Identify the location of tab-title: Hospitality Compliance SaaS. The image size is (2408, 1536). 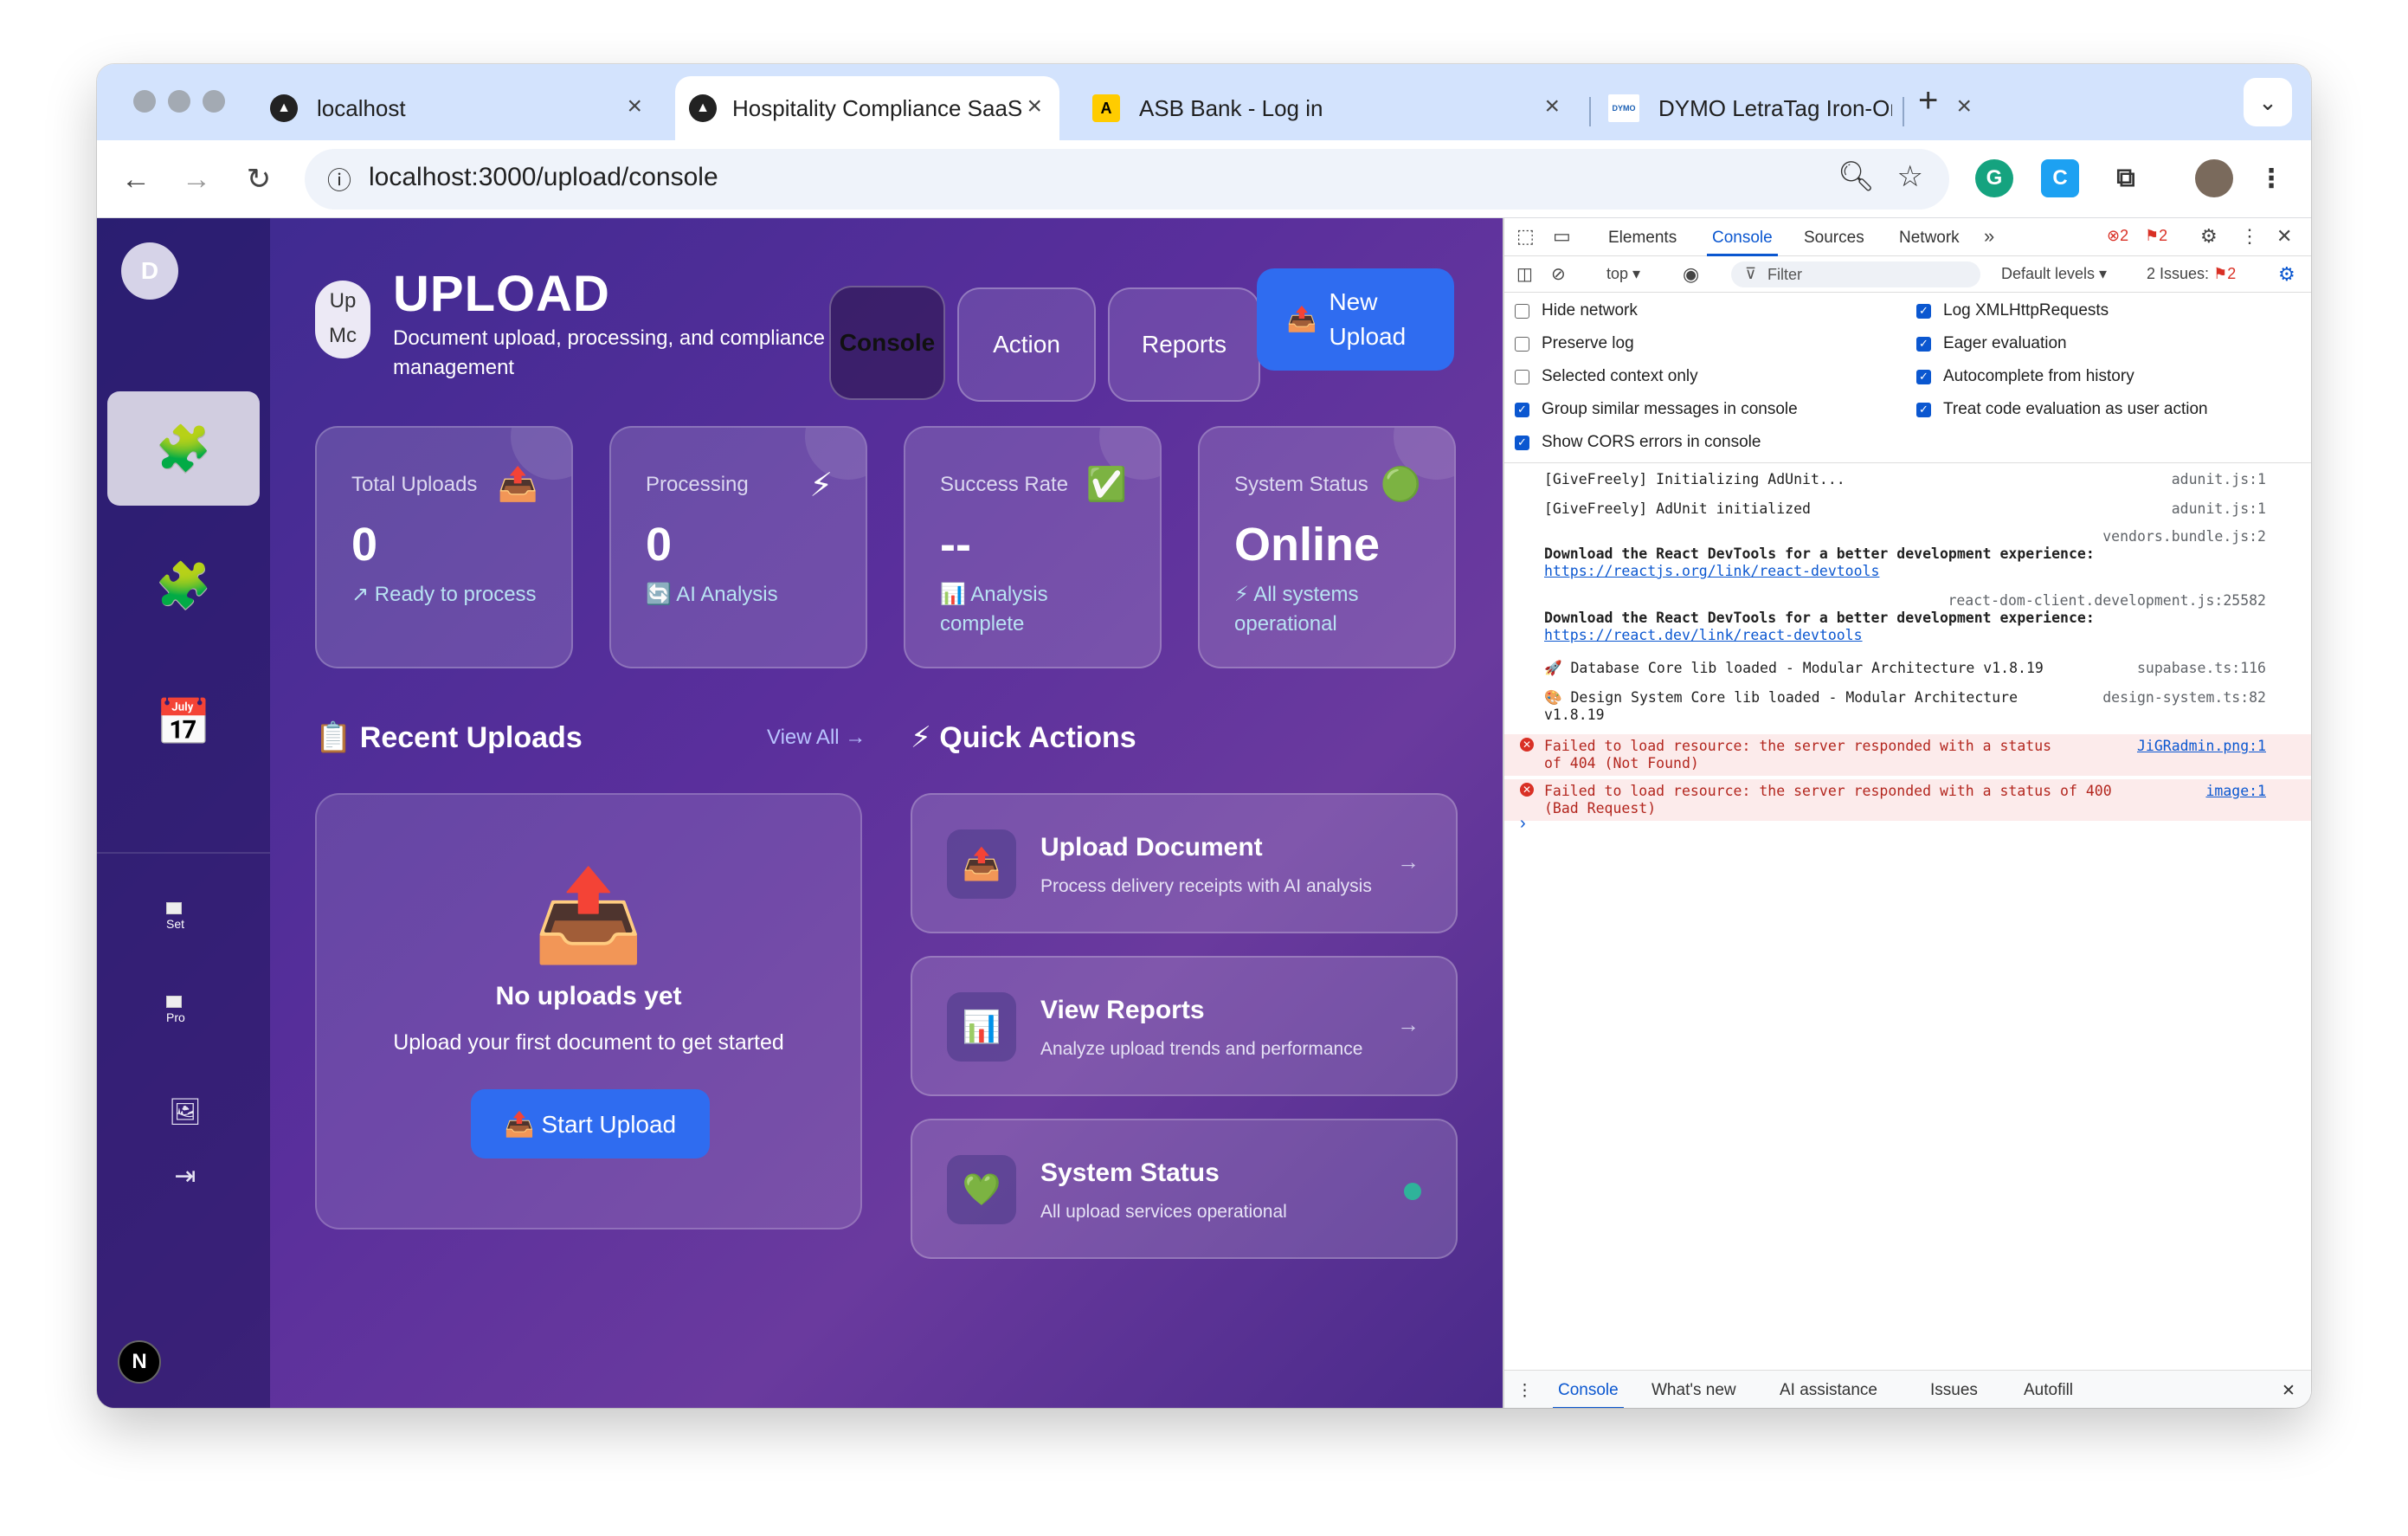
(877, 107).